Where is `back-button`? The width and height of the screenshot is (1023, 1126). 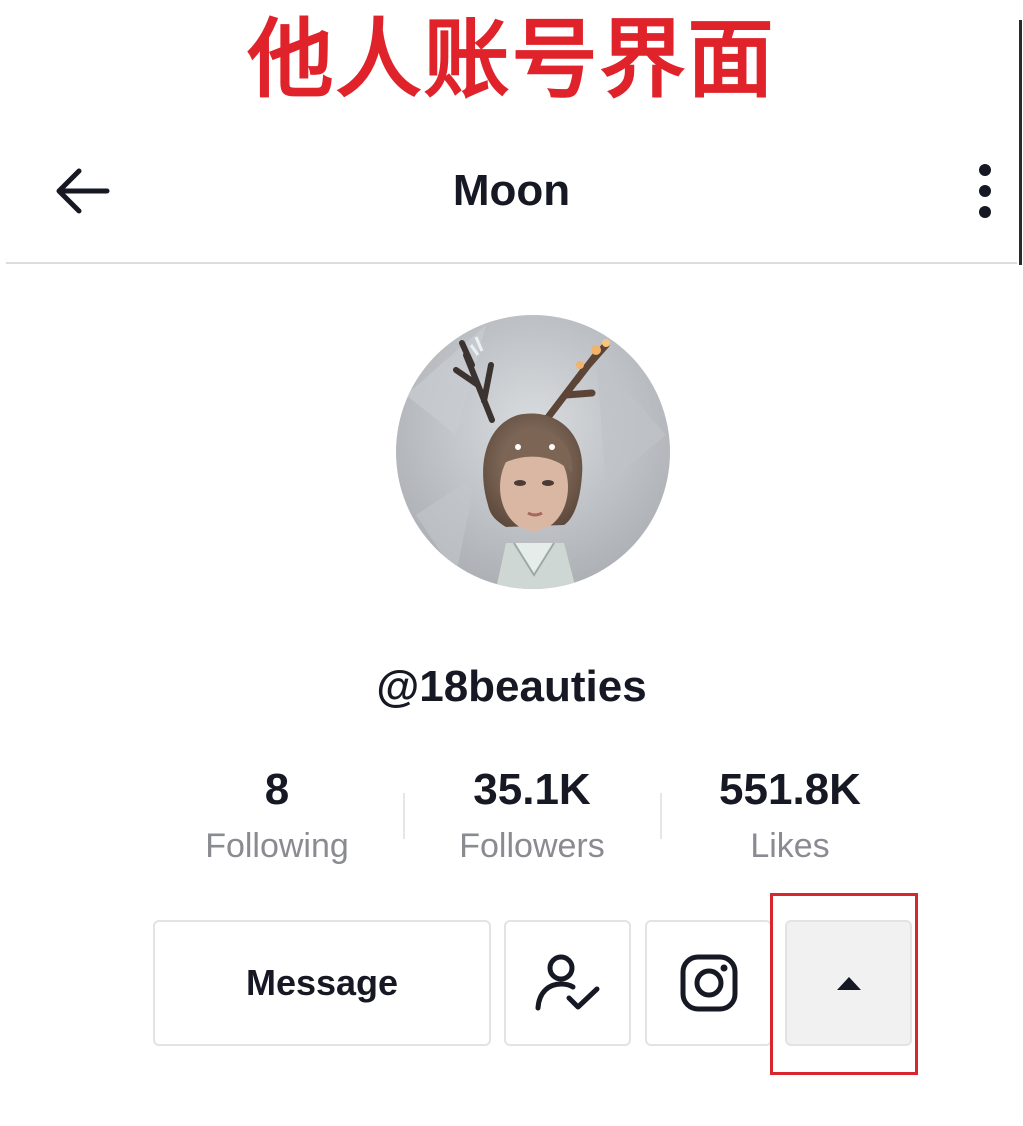 back-button is located at coordinates (82, 191).